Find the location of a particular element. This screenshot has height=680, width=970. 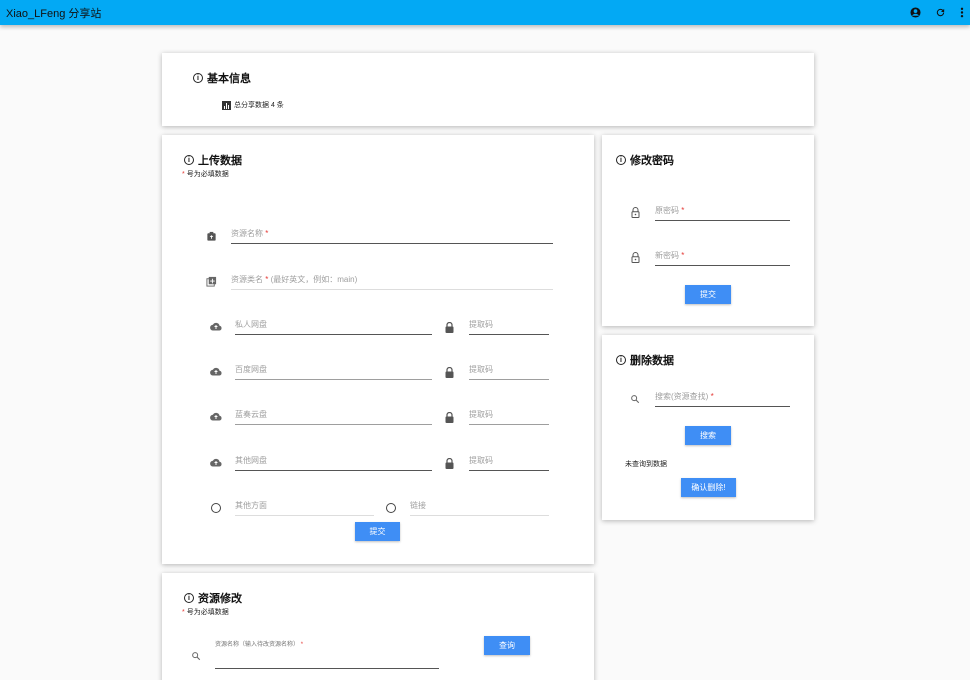

link-radio is located at coordinates (391, 508).